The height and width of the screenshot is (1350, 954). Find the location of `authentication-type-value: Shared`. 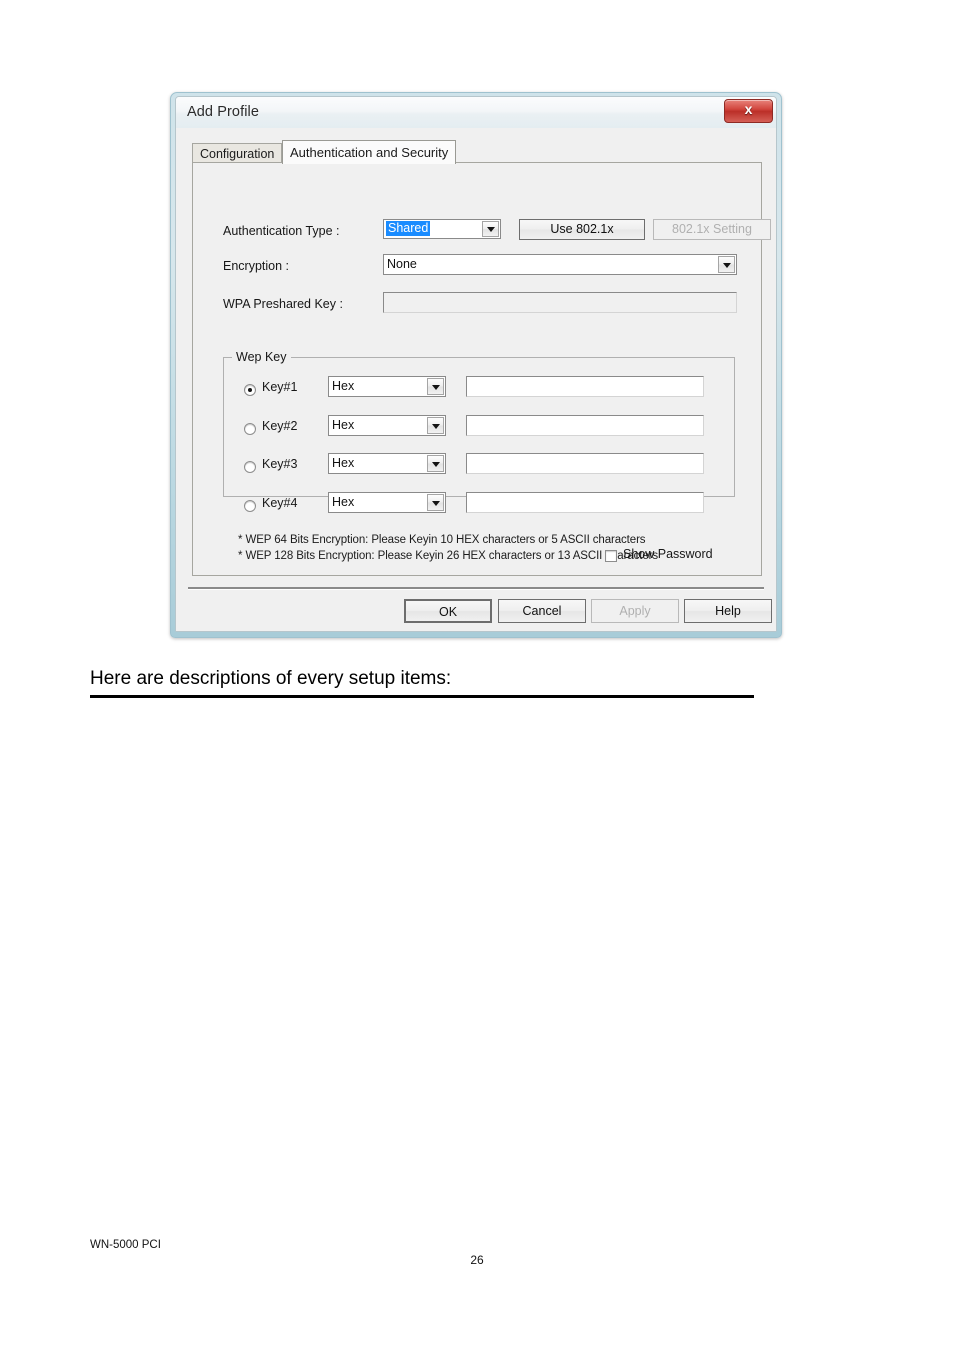

authentication-type-value: Shared is located at coordinates (408, 228).